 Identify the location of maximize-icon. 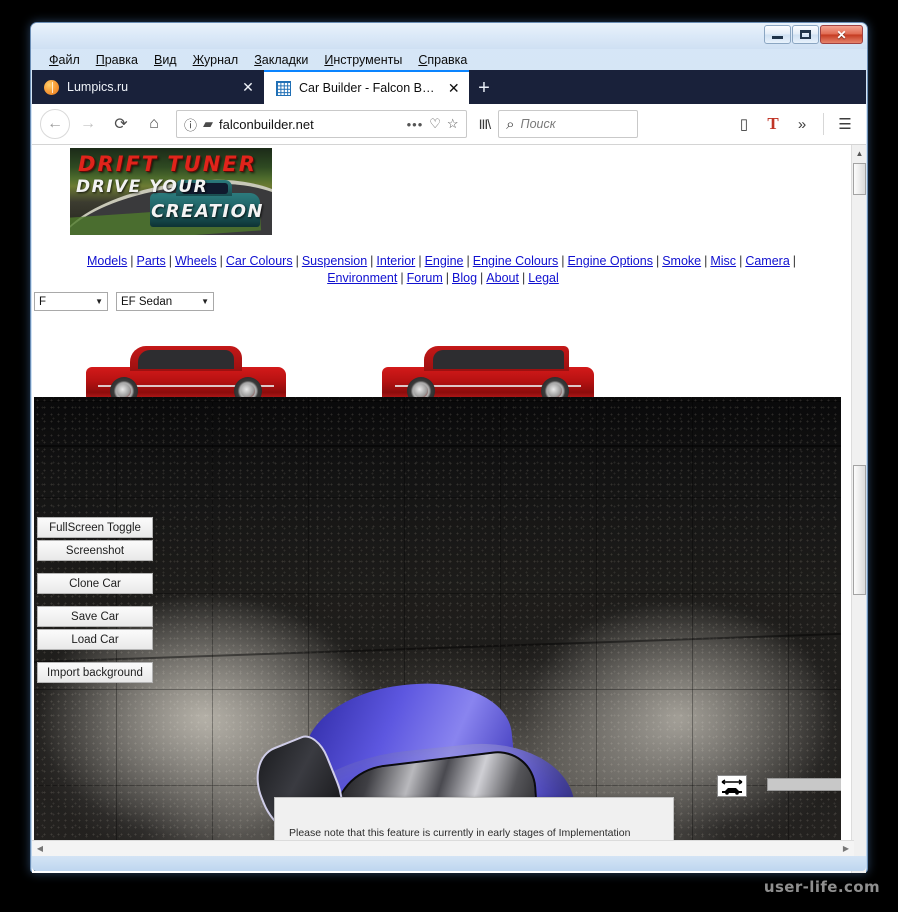
(805, 34).